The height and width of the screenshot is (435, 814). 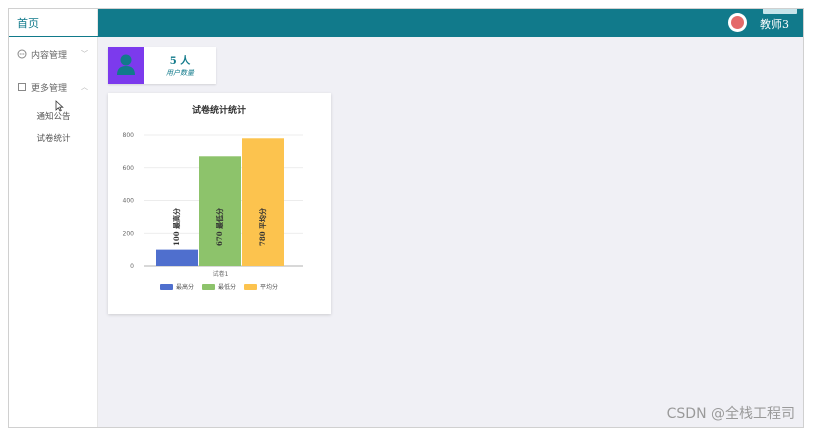 I want to click on sidebar-item-exam-stats-label: 试卷统计, so click(x=53, y=139).